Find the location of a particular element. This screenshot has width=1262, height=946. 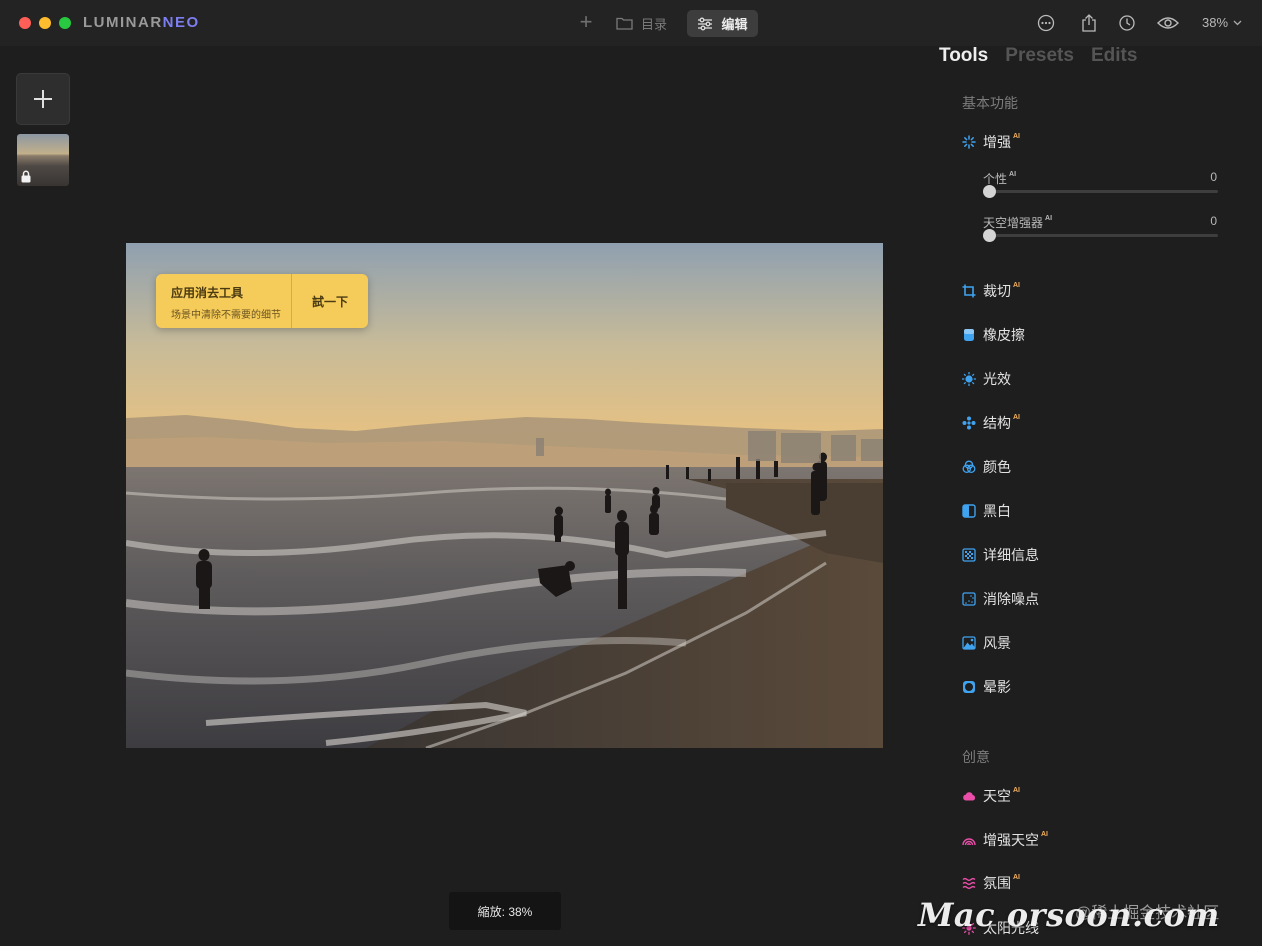

close-window-button is located at coordinates (25, 23).